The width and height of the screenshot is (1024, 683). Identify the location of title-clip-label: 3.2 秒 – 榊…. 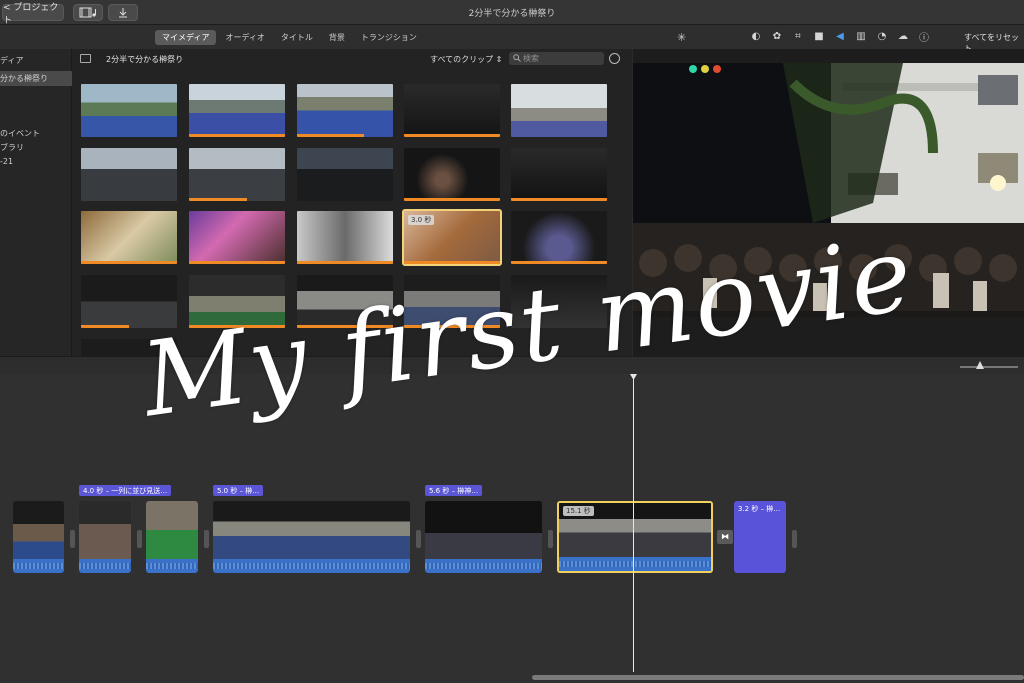
(759, 509).